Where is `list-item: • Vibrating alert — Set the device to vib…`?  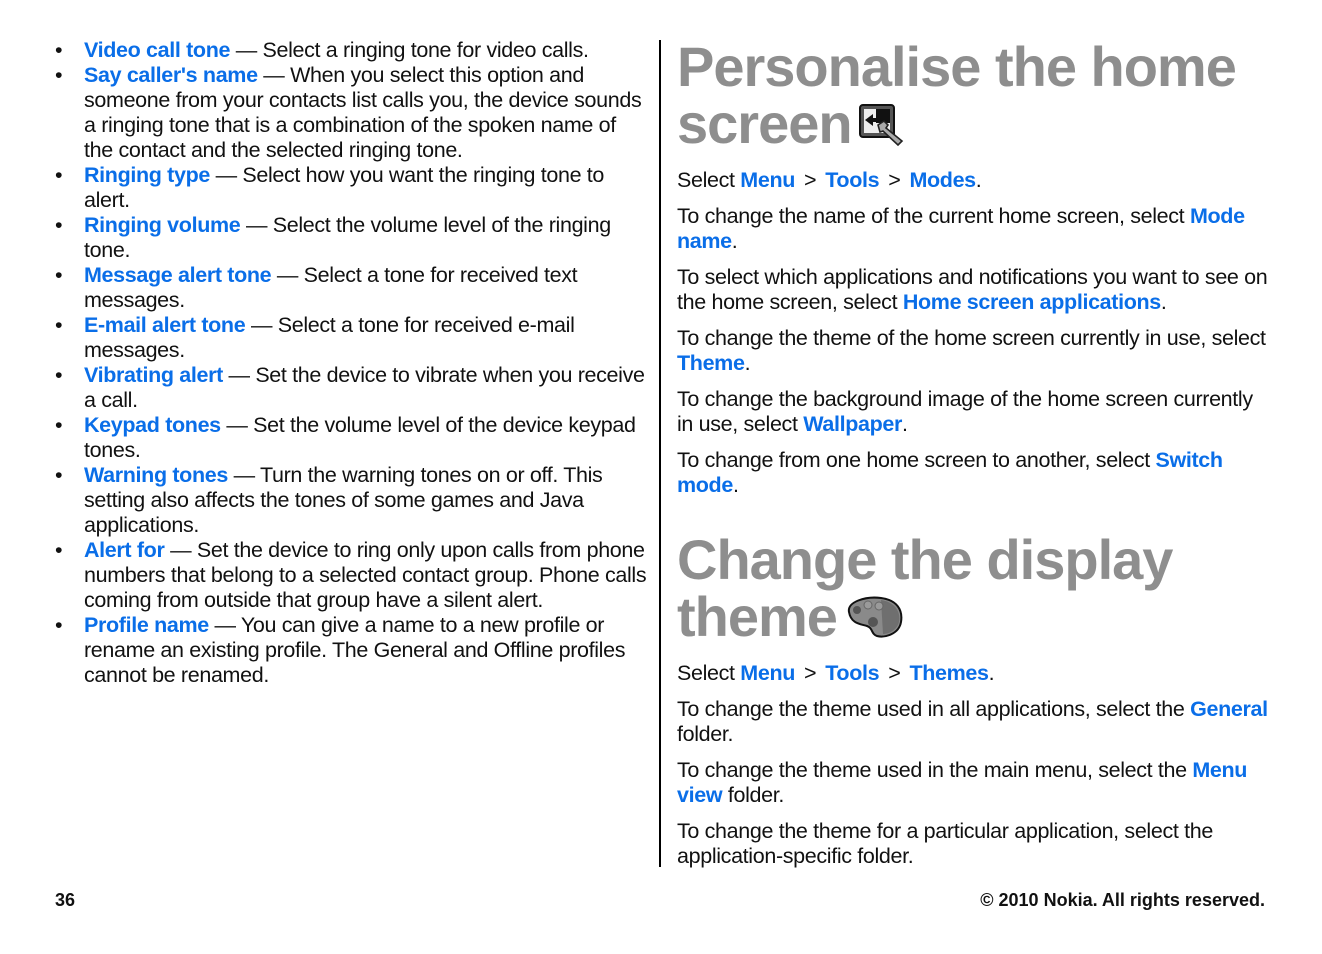
list-item: • Vibrating alert — Set the device to vib… is located at coordinates (351, 388).